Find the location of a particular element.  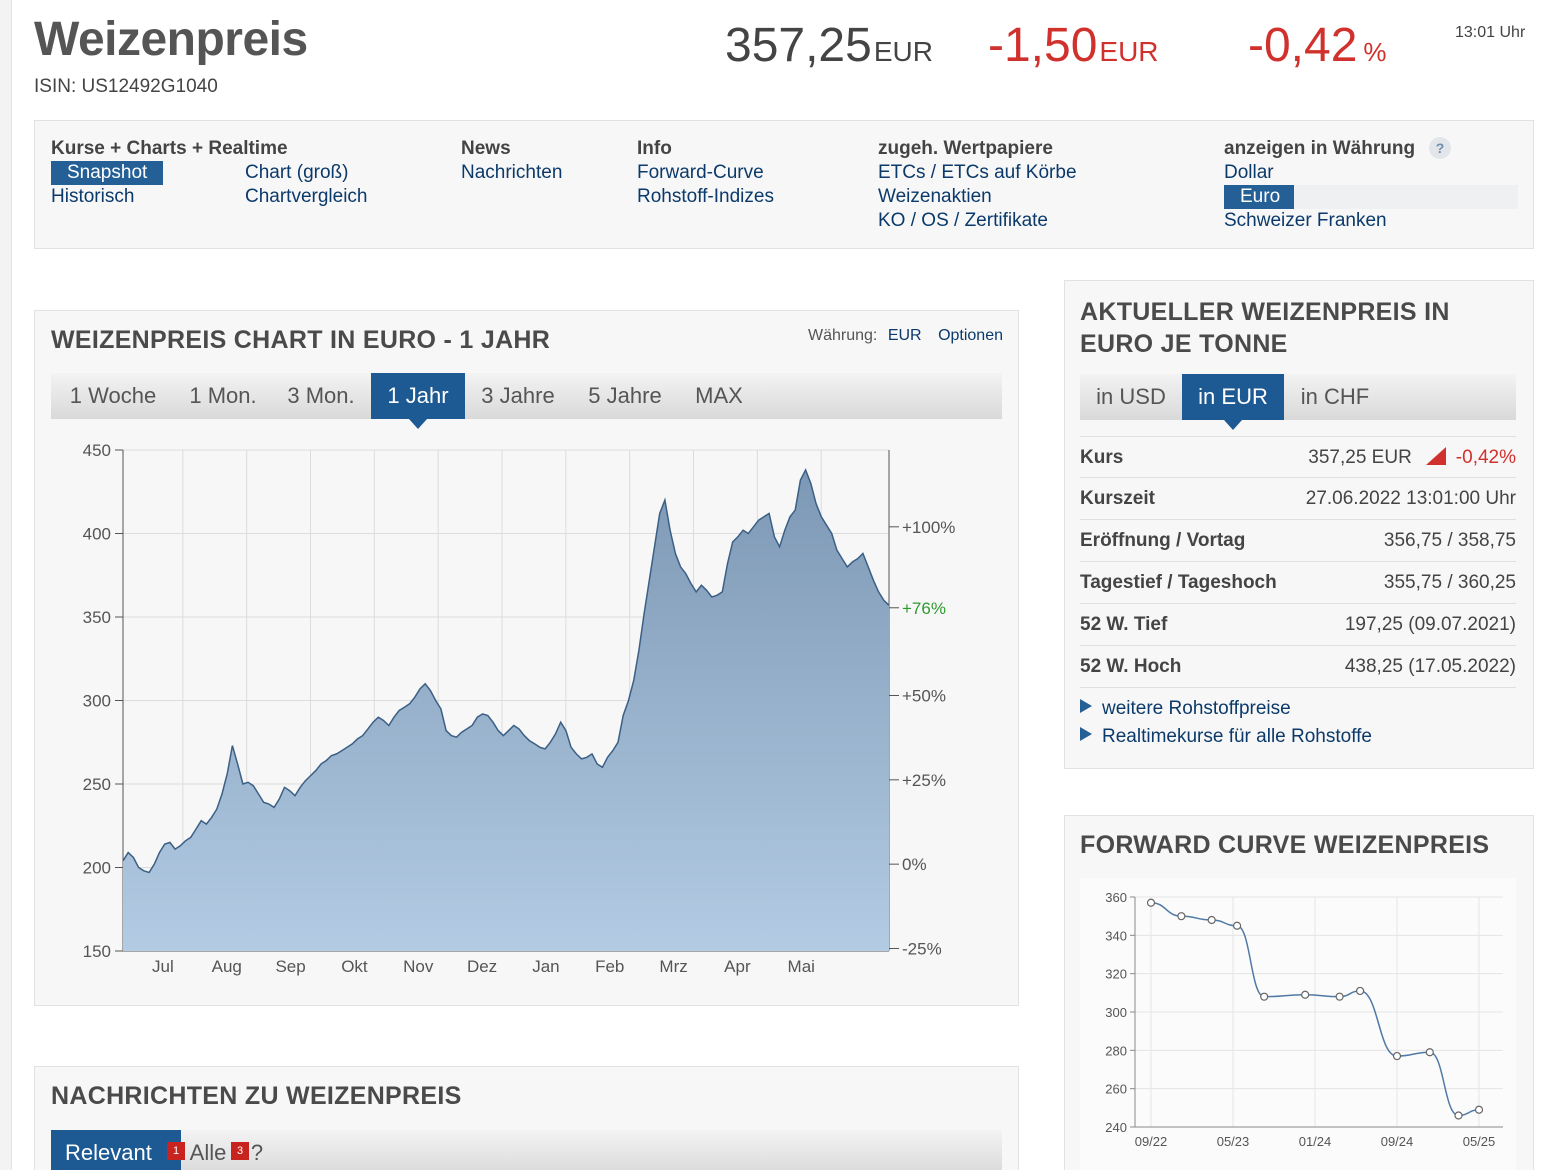

tab-in-usd: in USD is located at coordinates (1131, 397).